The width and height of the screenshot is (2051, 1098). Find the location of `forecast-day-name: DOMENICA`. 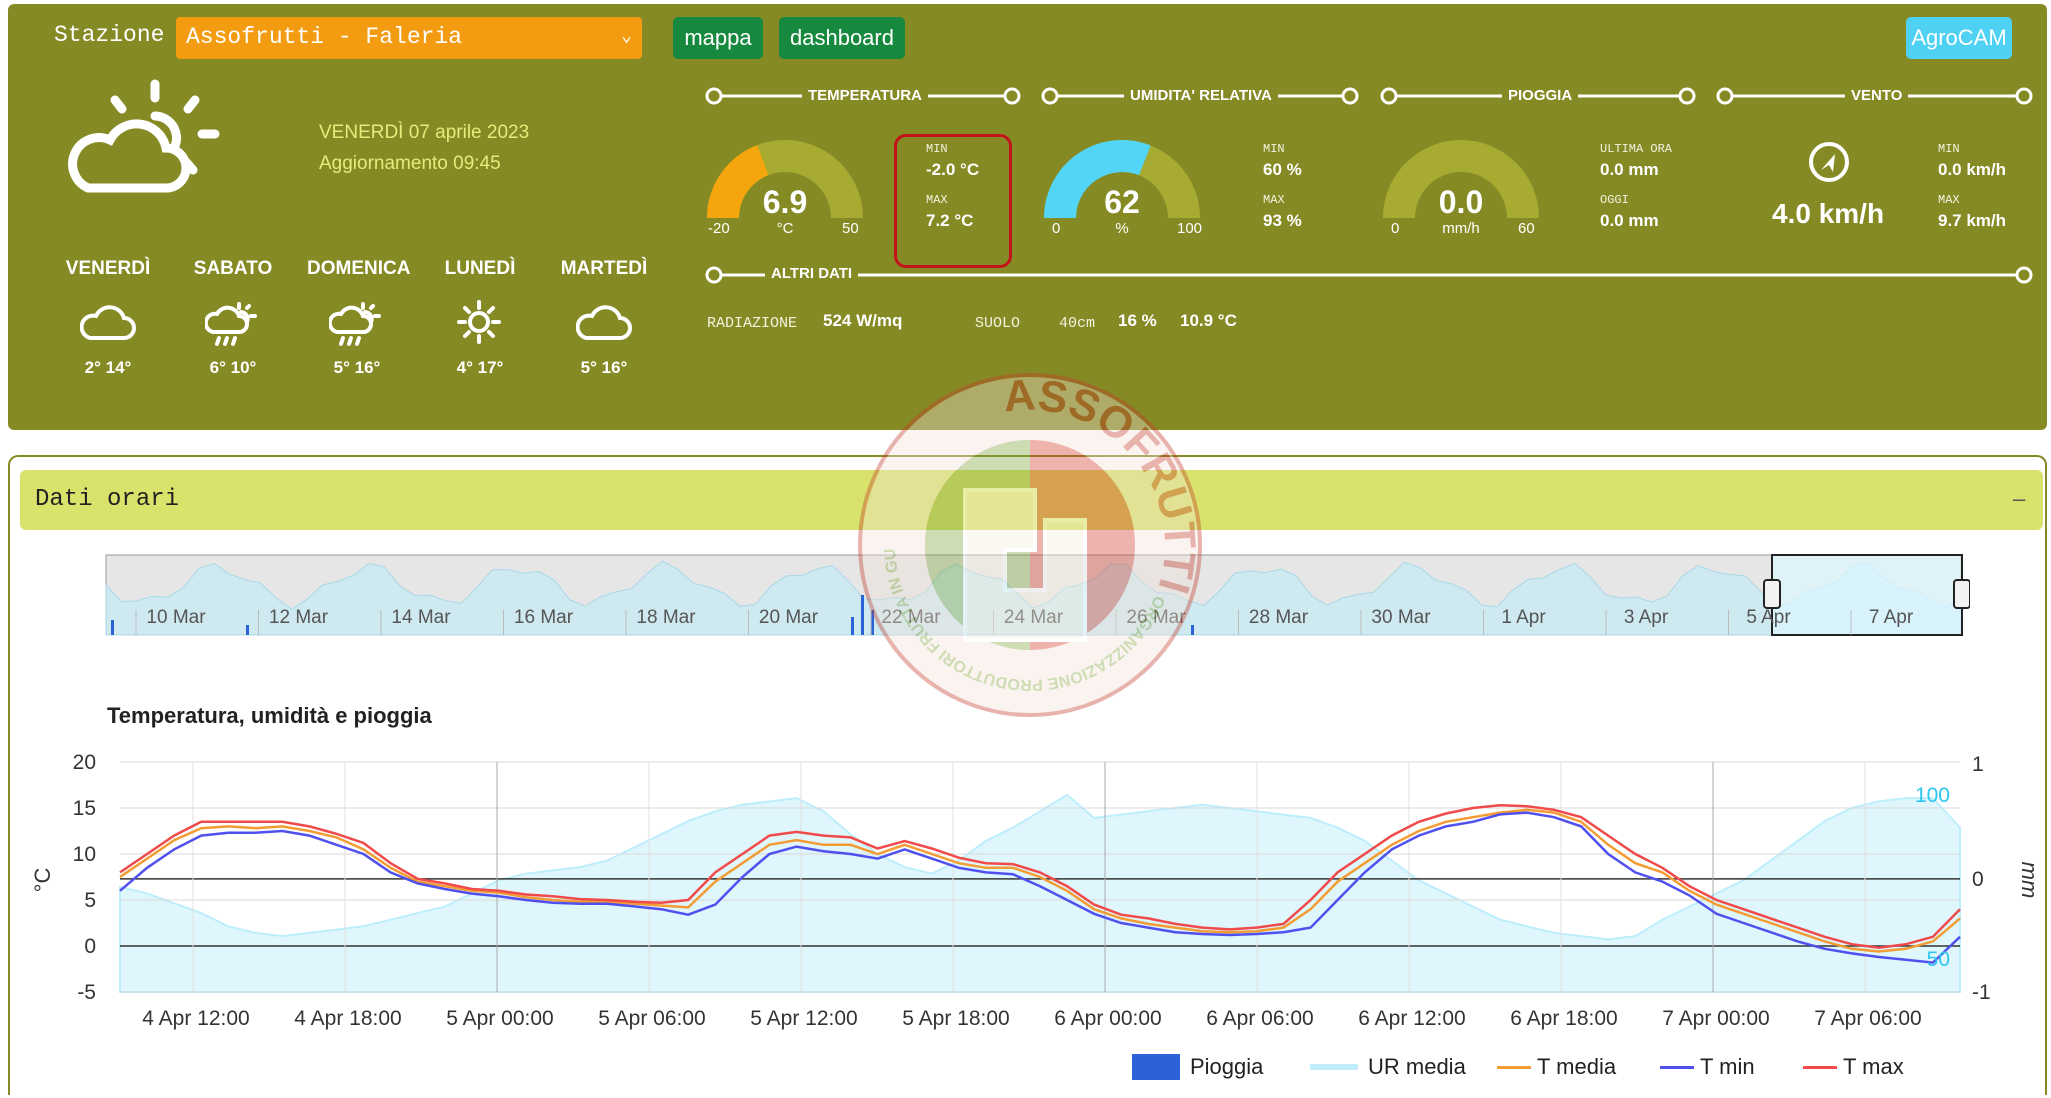

forecast-day-name: DOMENICA is located at coordinates (359, 268).